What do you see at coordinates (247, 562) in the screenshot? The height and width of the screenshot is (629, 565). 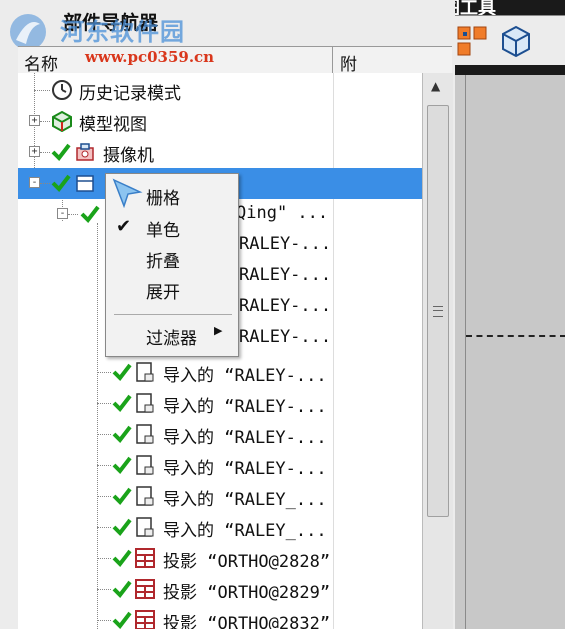 I see `tree-row-label: 投影 “ORTHO@2828”` at bounding box center [247, 562].